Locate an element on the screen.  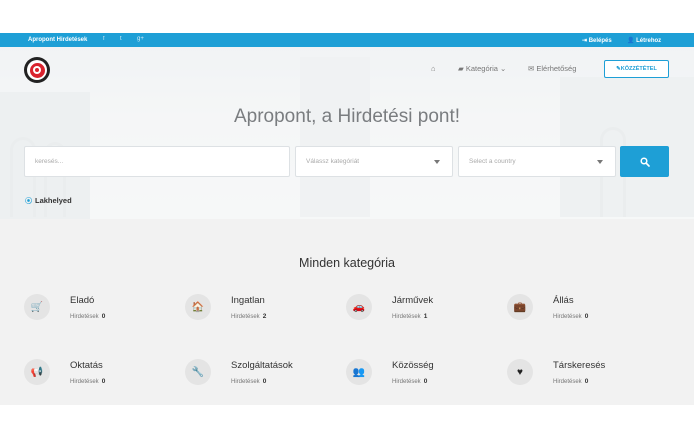
hero-title: Apropont, a Hirdetési pont! is located at coordinates (347, 116).